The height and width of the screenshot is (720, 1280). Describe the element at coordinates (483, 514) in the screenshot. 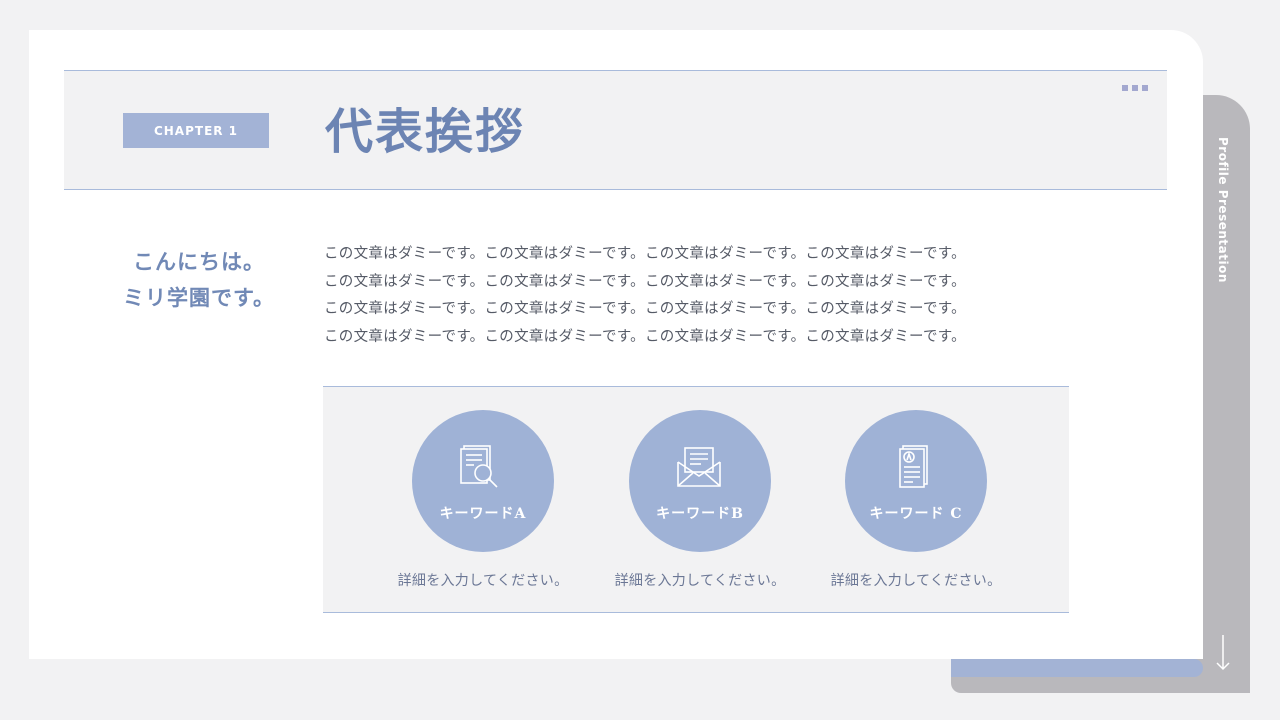

I see `keyword-label: キーワードA` at that location.